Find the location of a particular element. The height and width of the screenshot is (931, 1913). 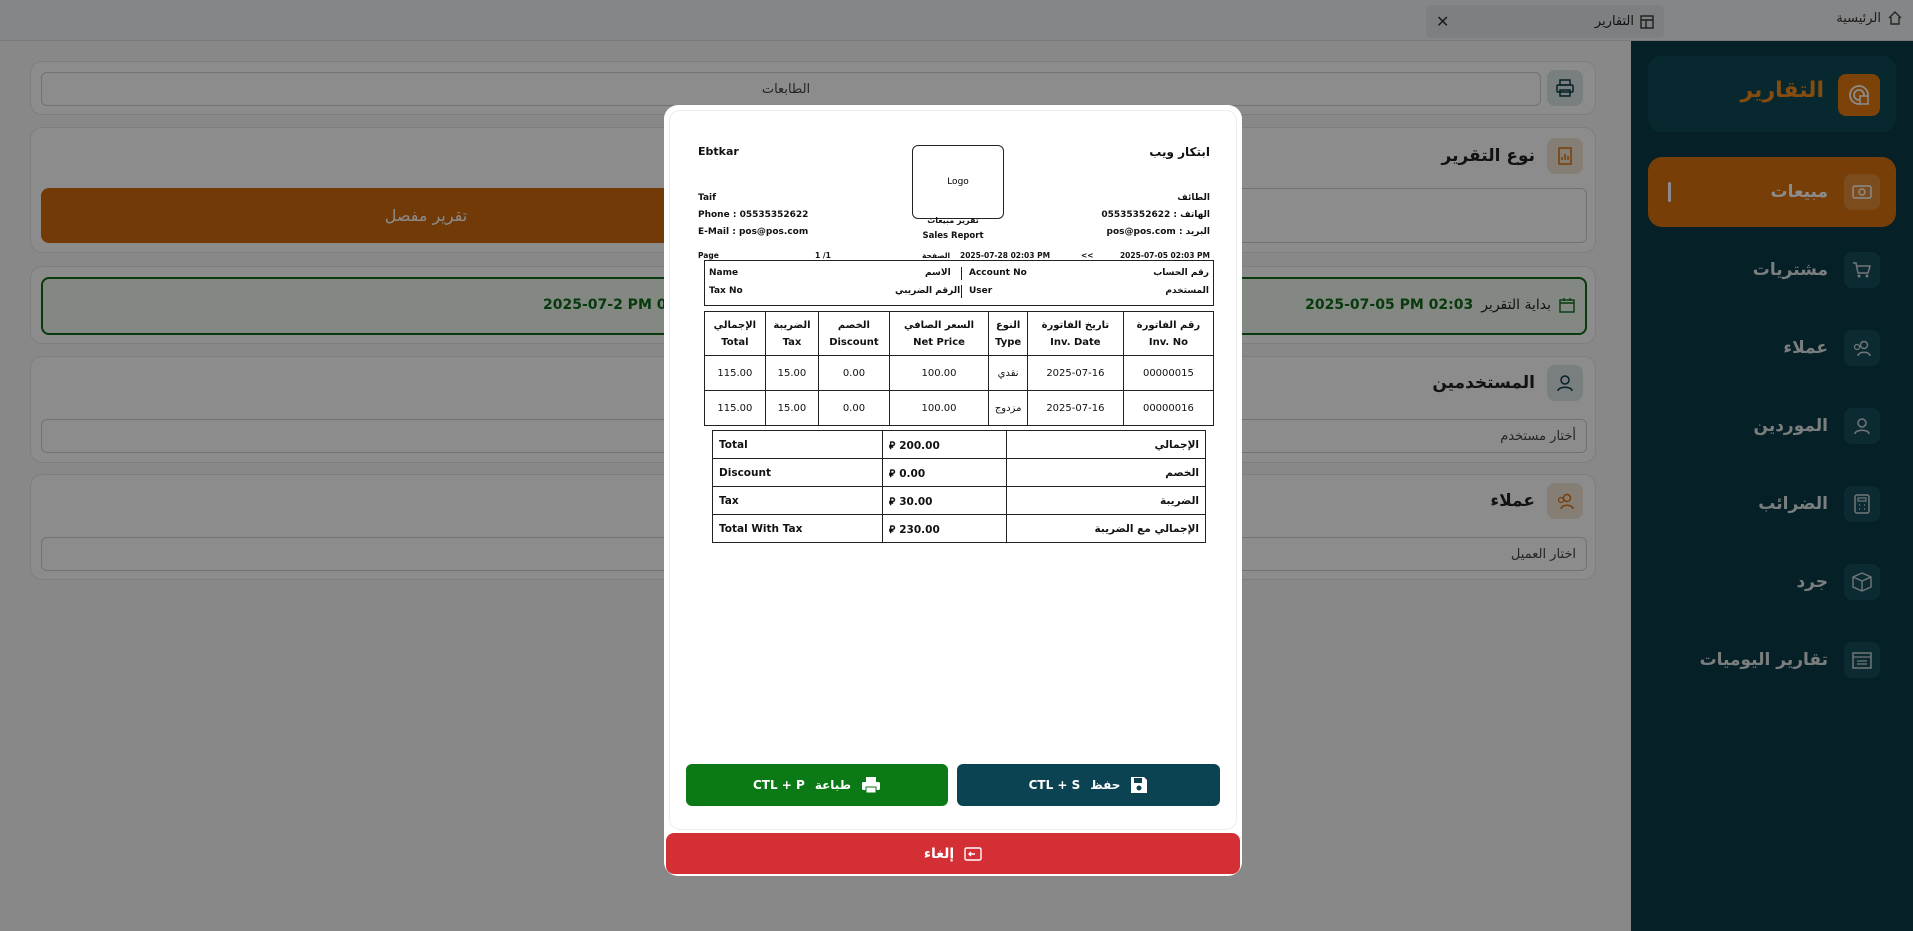

user-label-en: User is located at coordinates (981, 291).